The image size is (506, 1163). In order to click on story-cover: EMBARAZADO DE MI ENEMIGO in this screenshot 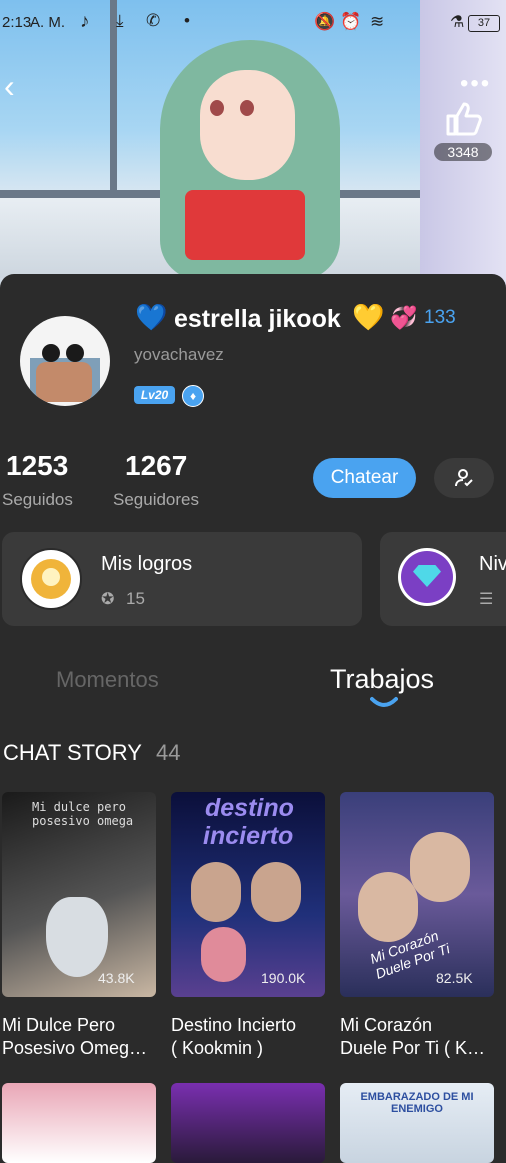, I will do `click(417, 1123)`.